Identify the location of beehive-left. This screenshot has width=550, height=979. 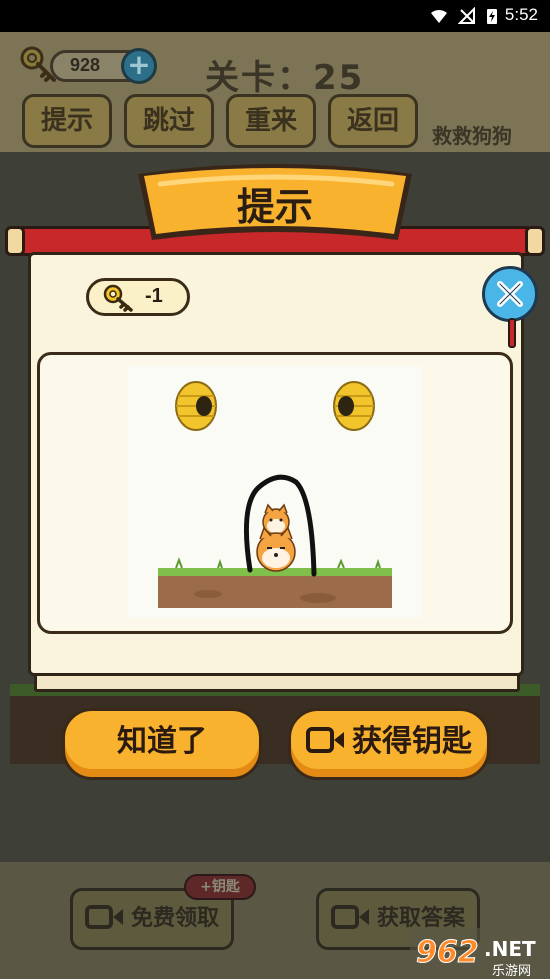
(196, 406).